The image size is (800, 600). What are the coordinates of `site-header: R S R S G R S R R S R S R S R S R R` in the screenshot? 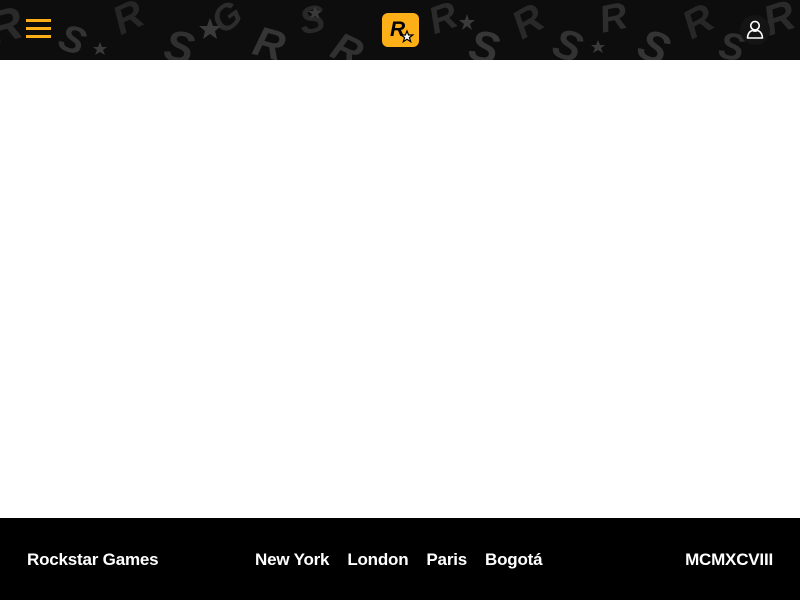 It's located at (400, 30).